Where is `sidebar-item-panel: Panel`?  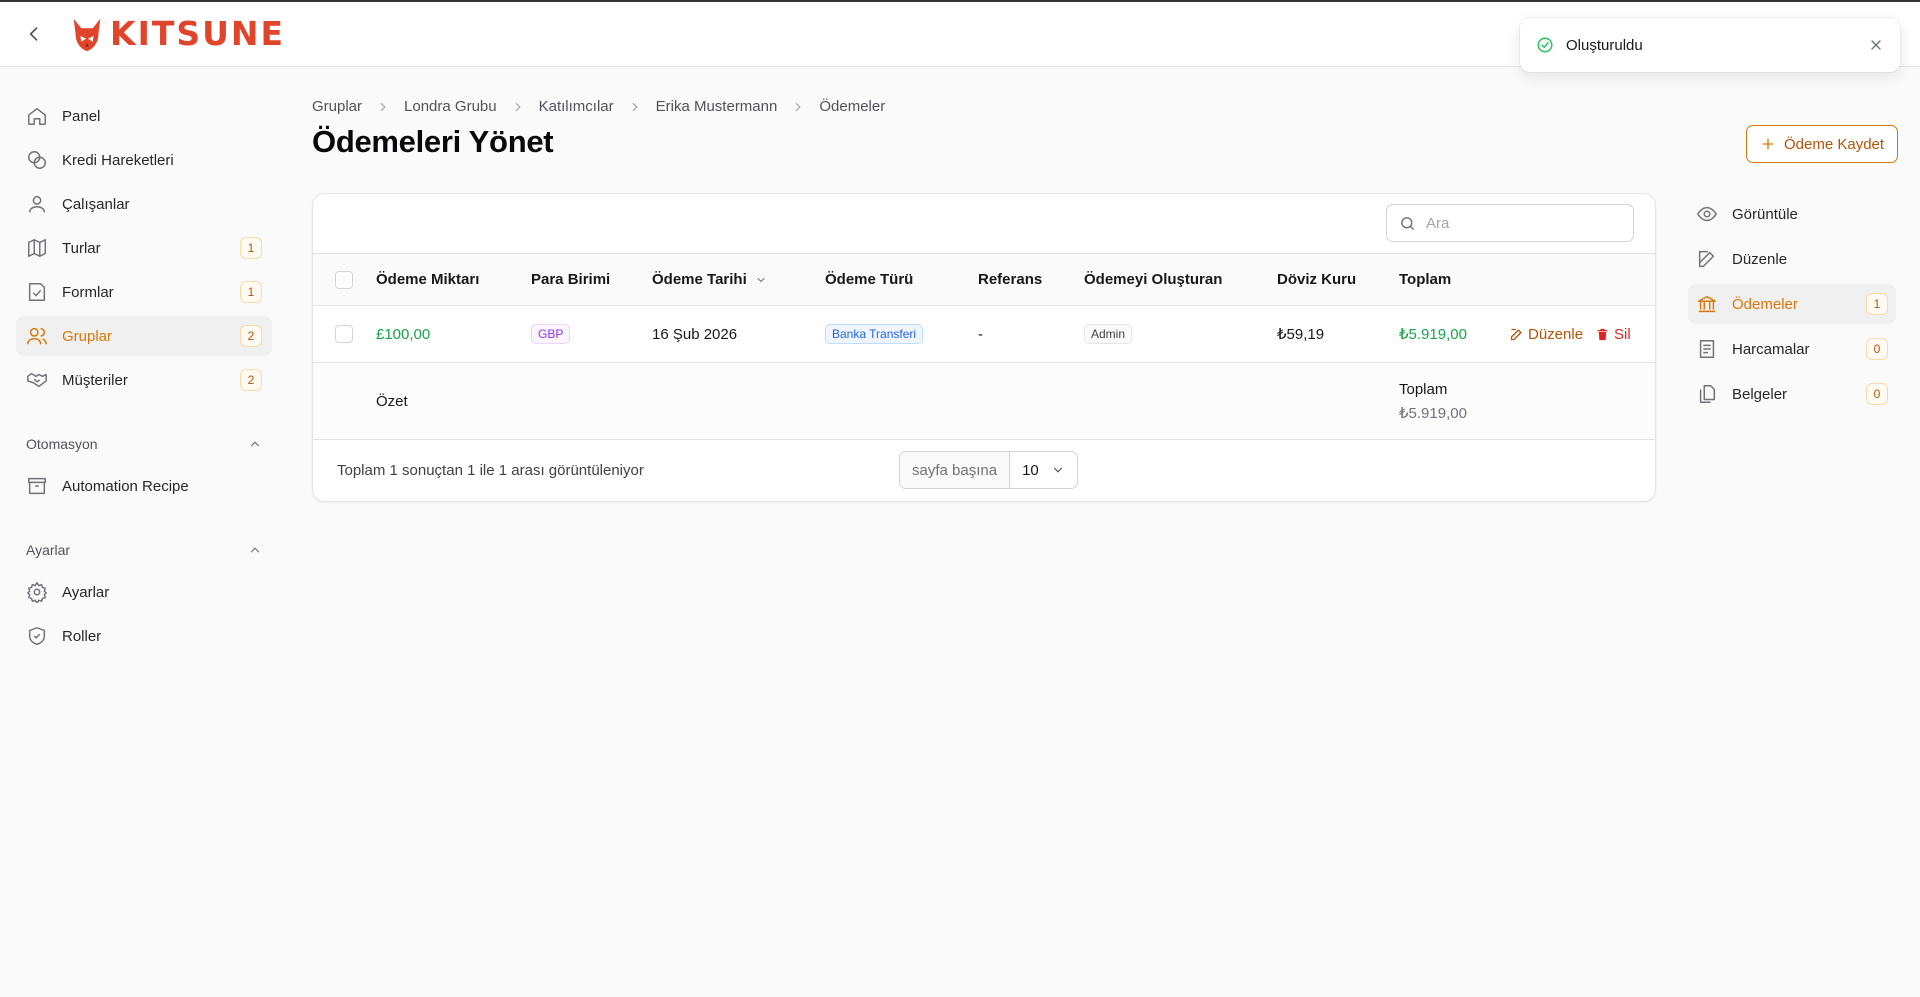 sidebar-item-panel: Panel is located at coordinates (144, 116).